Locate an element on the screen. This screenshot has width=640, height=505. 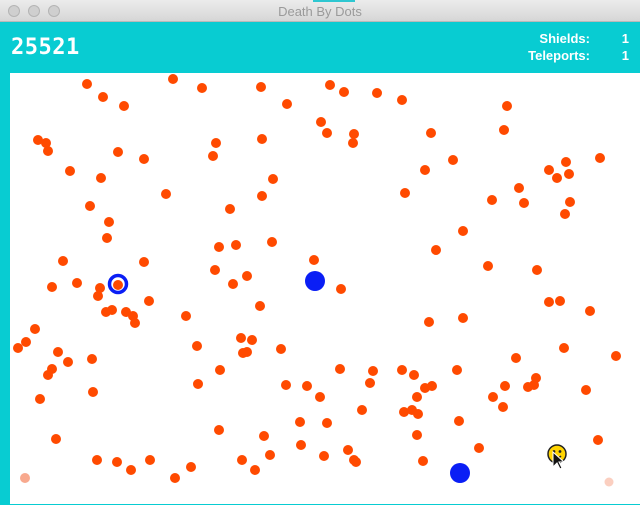
shields-count: 1 is located at coordinates (625, 38).